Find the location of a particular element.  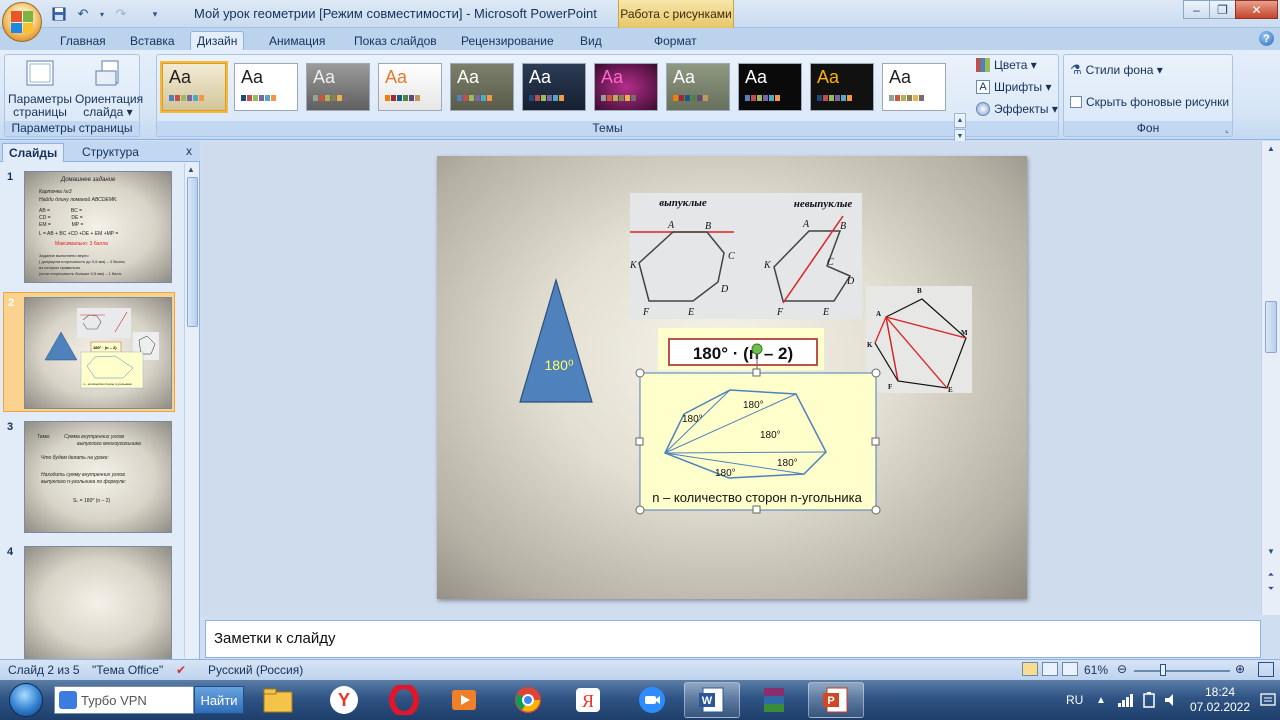

theme-thumbnail-7: Aa is located at coordinates (626, 87).